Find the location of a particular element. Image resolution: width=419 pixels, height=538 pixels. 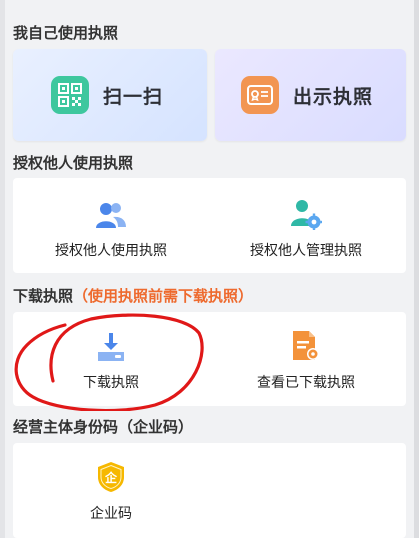

authorize-manage-button: 授权他人管理执照 is located at coordinates (306, 227).